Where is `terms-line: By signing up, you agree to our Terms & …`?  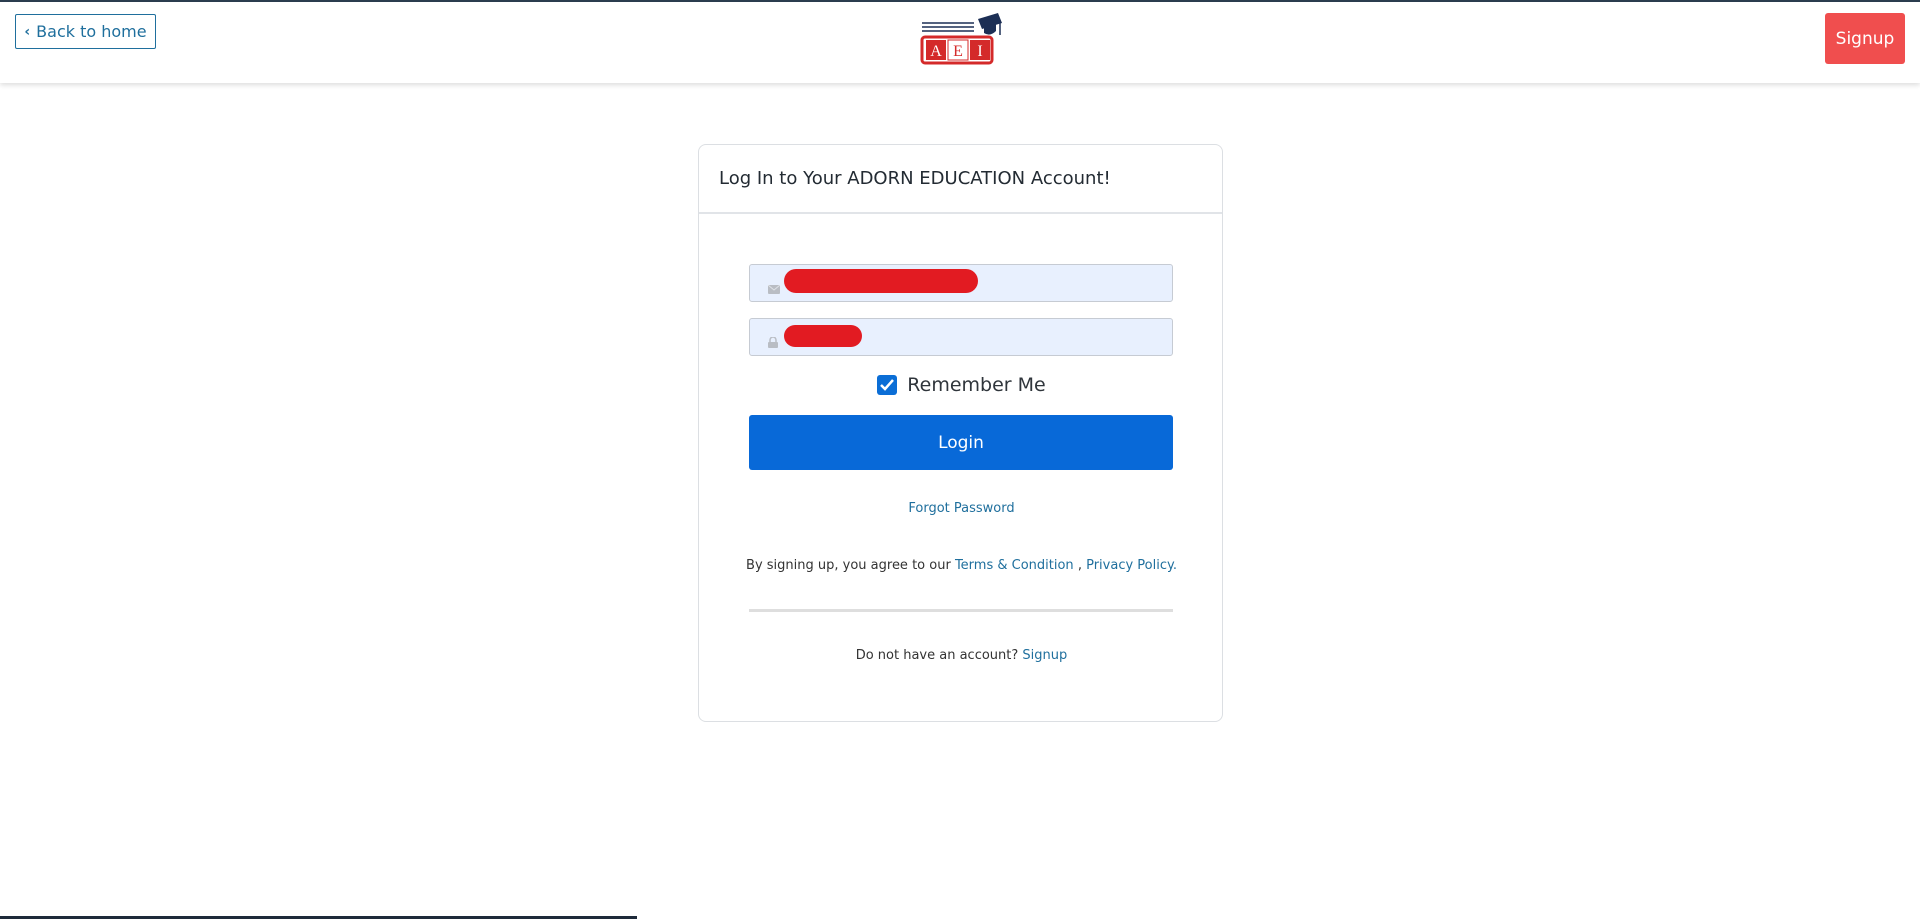 terms-line: By signing up, you agree to our Terms & … is located at coordinates (961, 565).